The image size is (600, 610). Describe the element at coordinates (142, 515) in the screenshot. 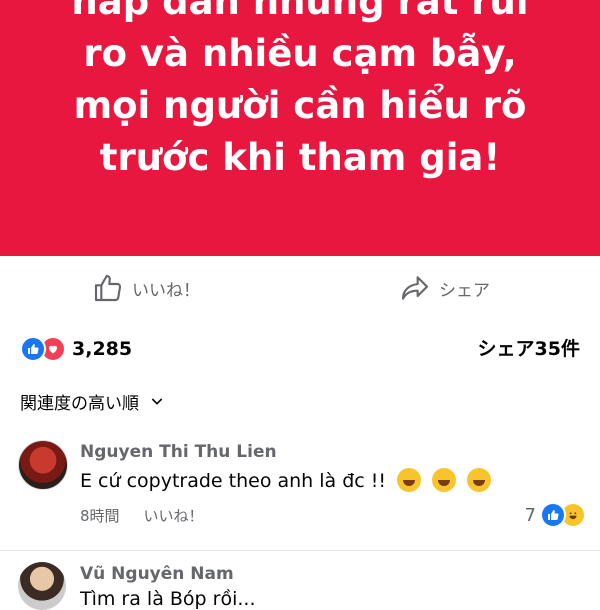

I see `comment-meta: 8時間 いいね！` at that location.